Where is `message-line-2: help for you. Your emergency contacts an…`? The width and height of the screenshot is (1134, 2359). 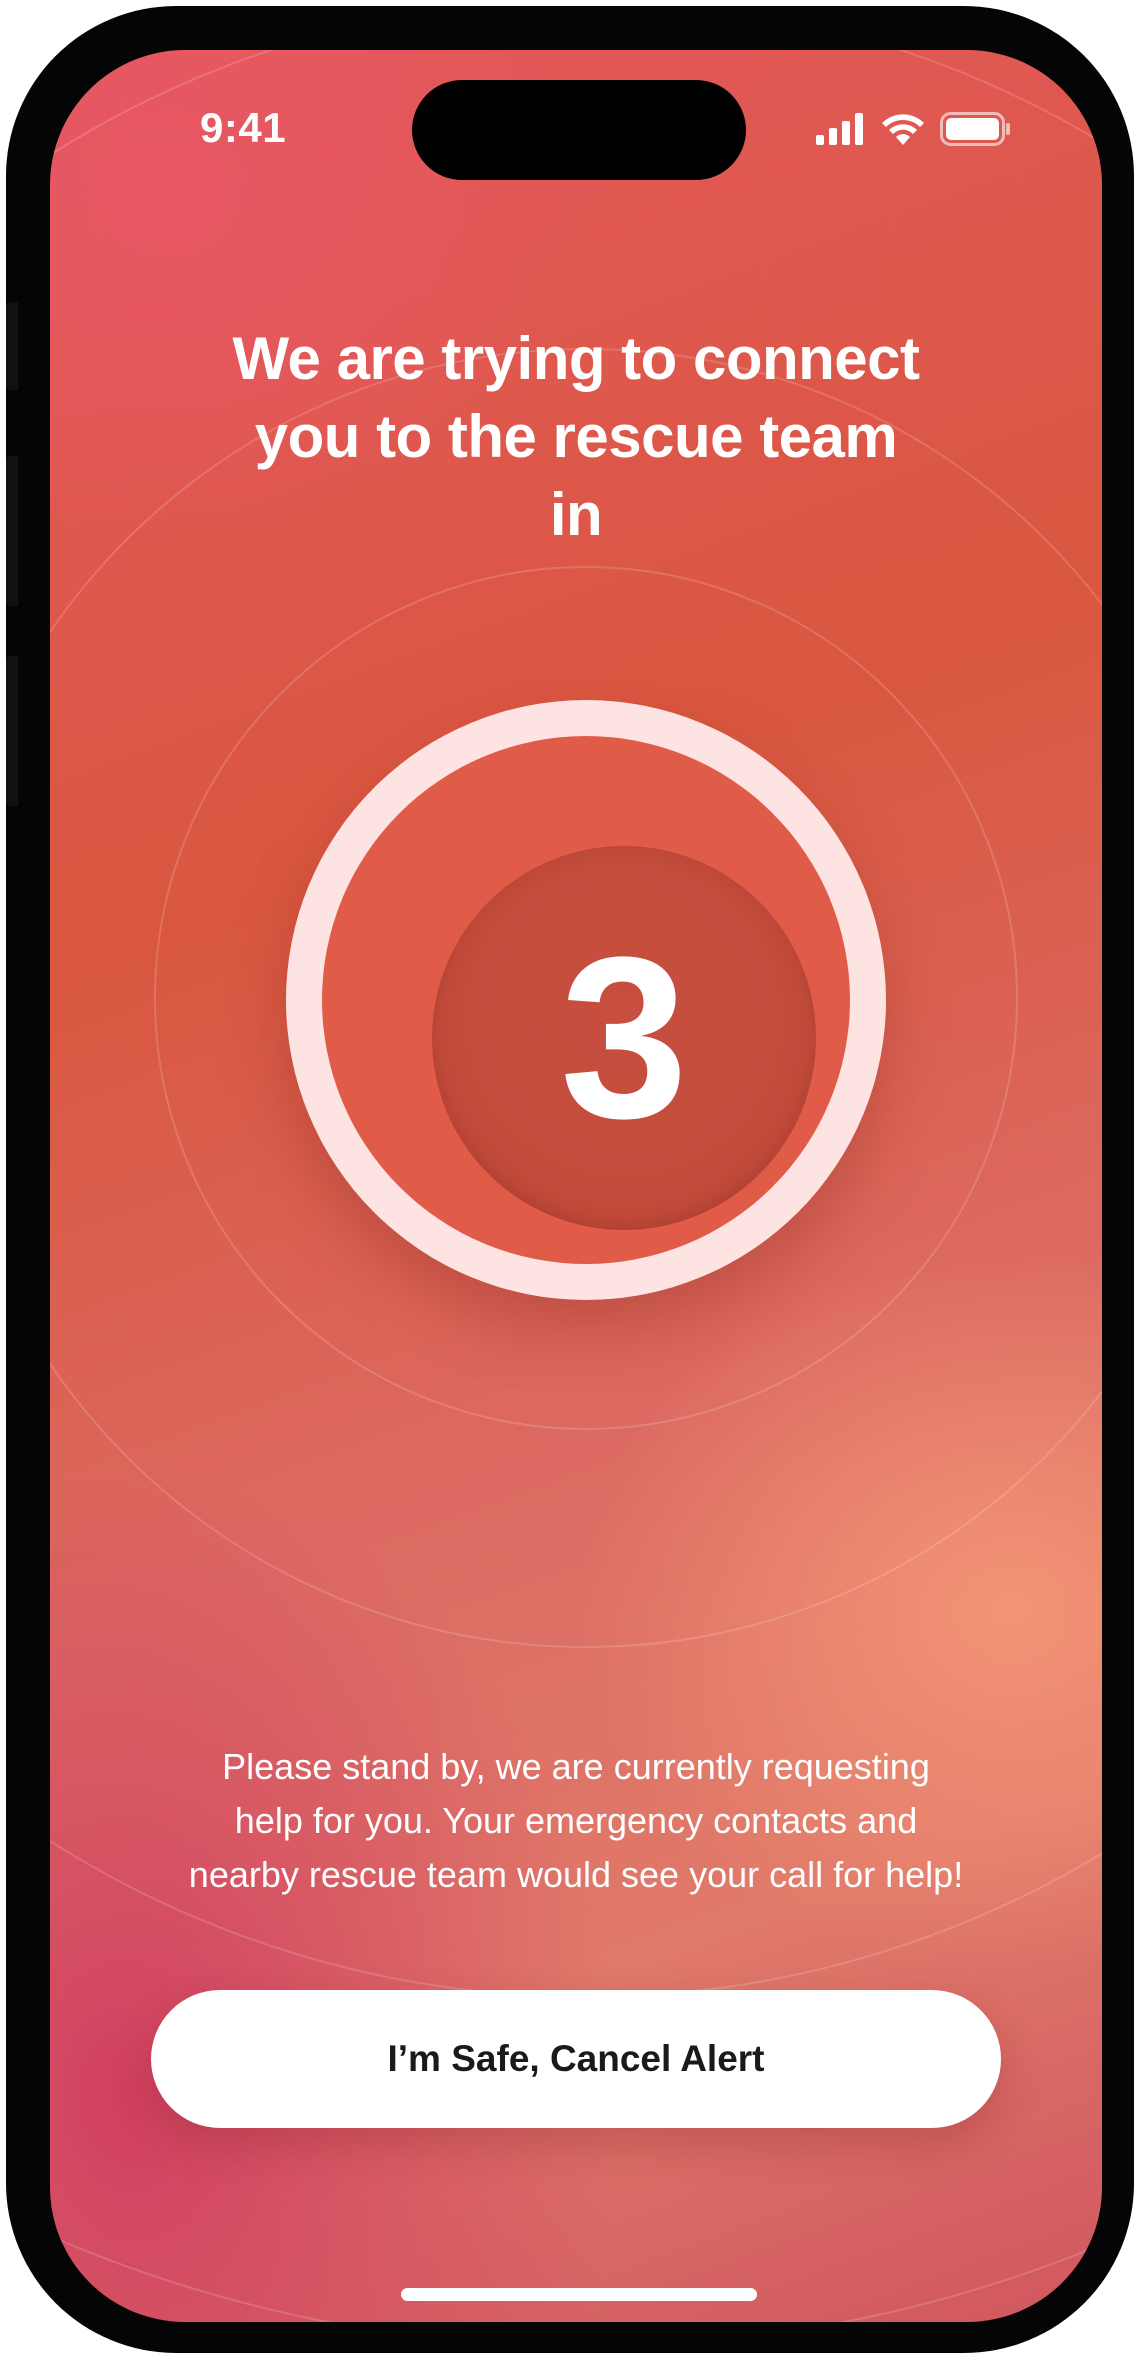 message-line-2: help for you. Your emergency contacts an… is located at coordinates (576, 1820).